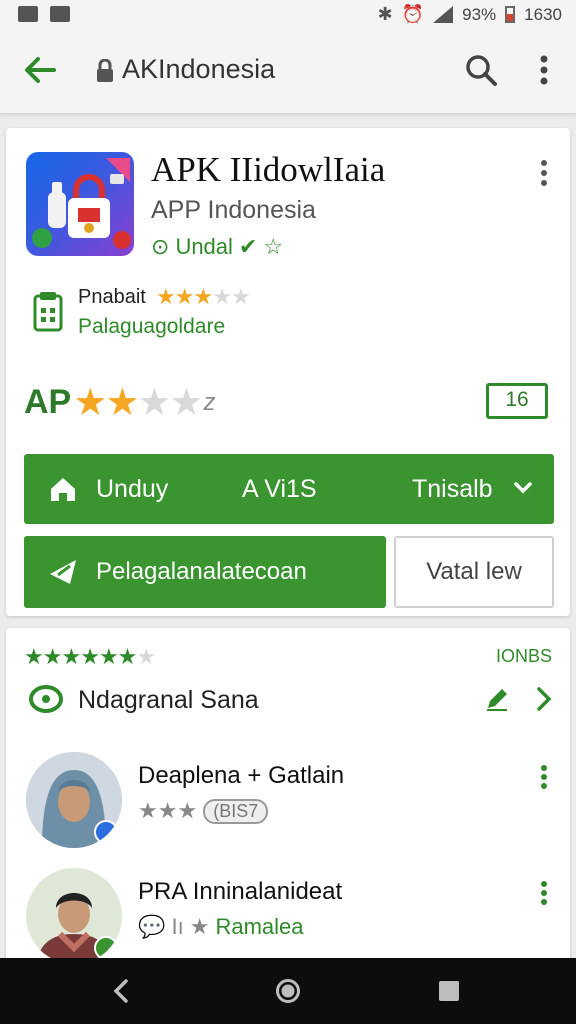  What do you see at coordinates (121, 991) in the screenshot?
I see `nav-back-icon` at bounding box center [121, 991].